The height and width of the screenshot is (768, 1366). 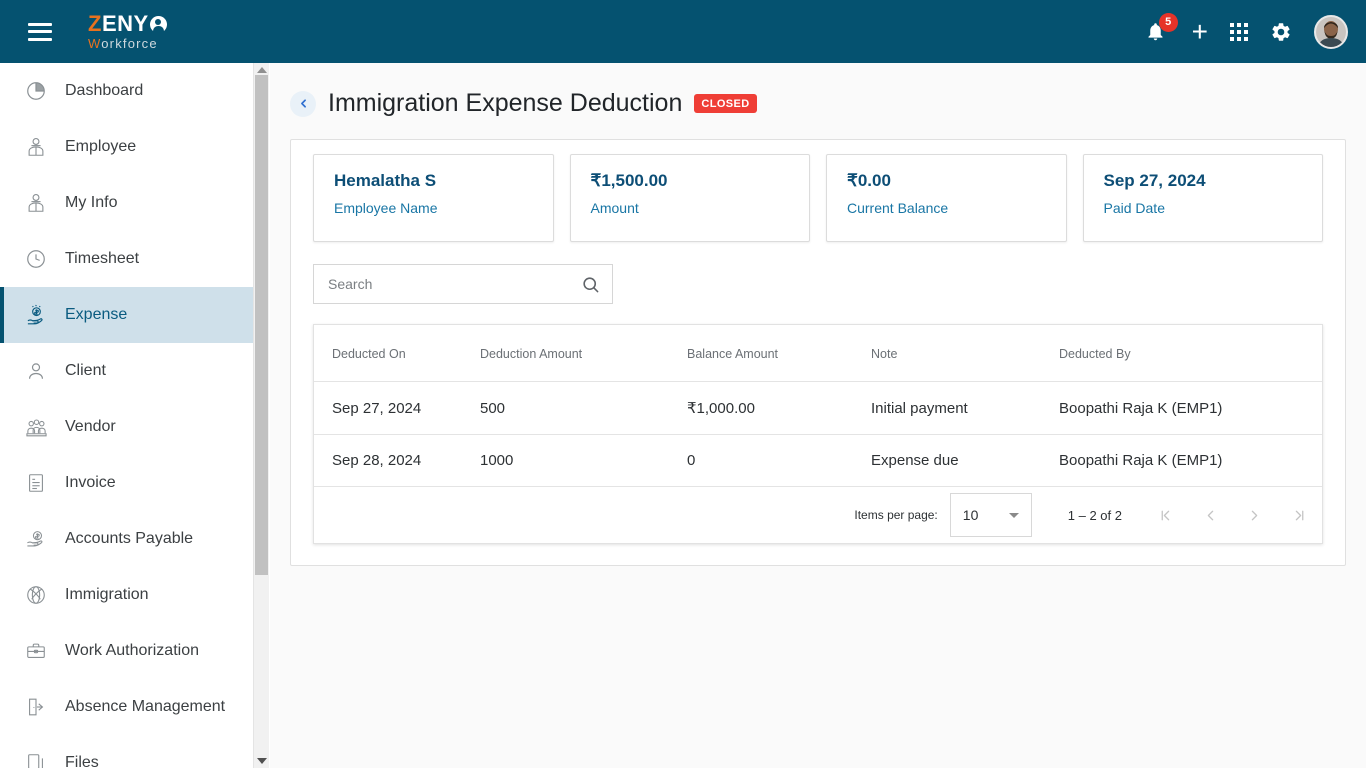 I want to click on scroll-up-arrow-icon, so click(x=262, y=70).